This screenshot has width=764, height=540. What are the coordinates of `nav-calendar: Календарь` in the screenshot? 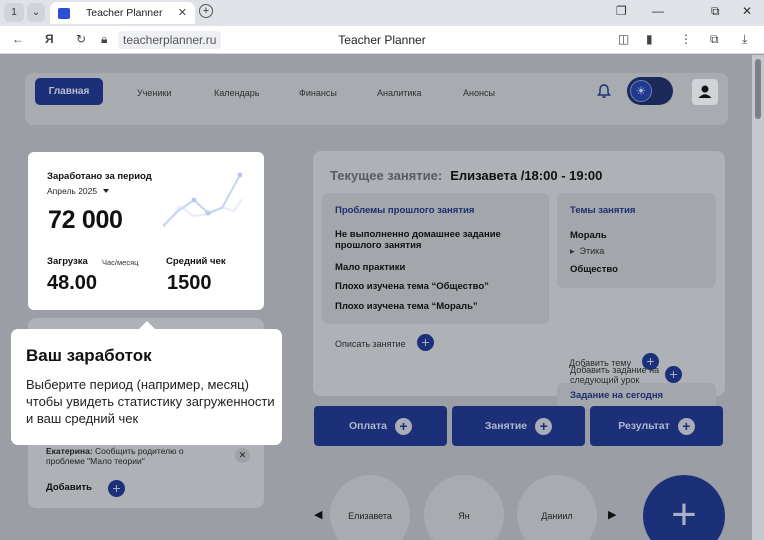 It's located at (236, 93).